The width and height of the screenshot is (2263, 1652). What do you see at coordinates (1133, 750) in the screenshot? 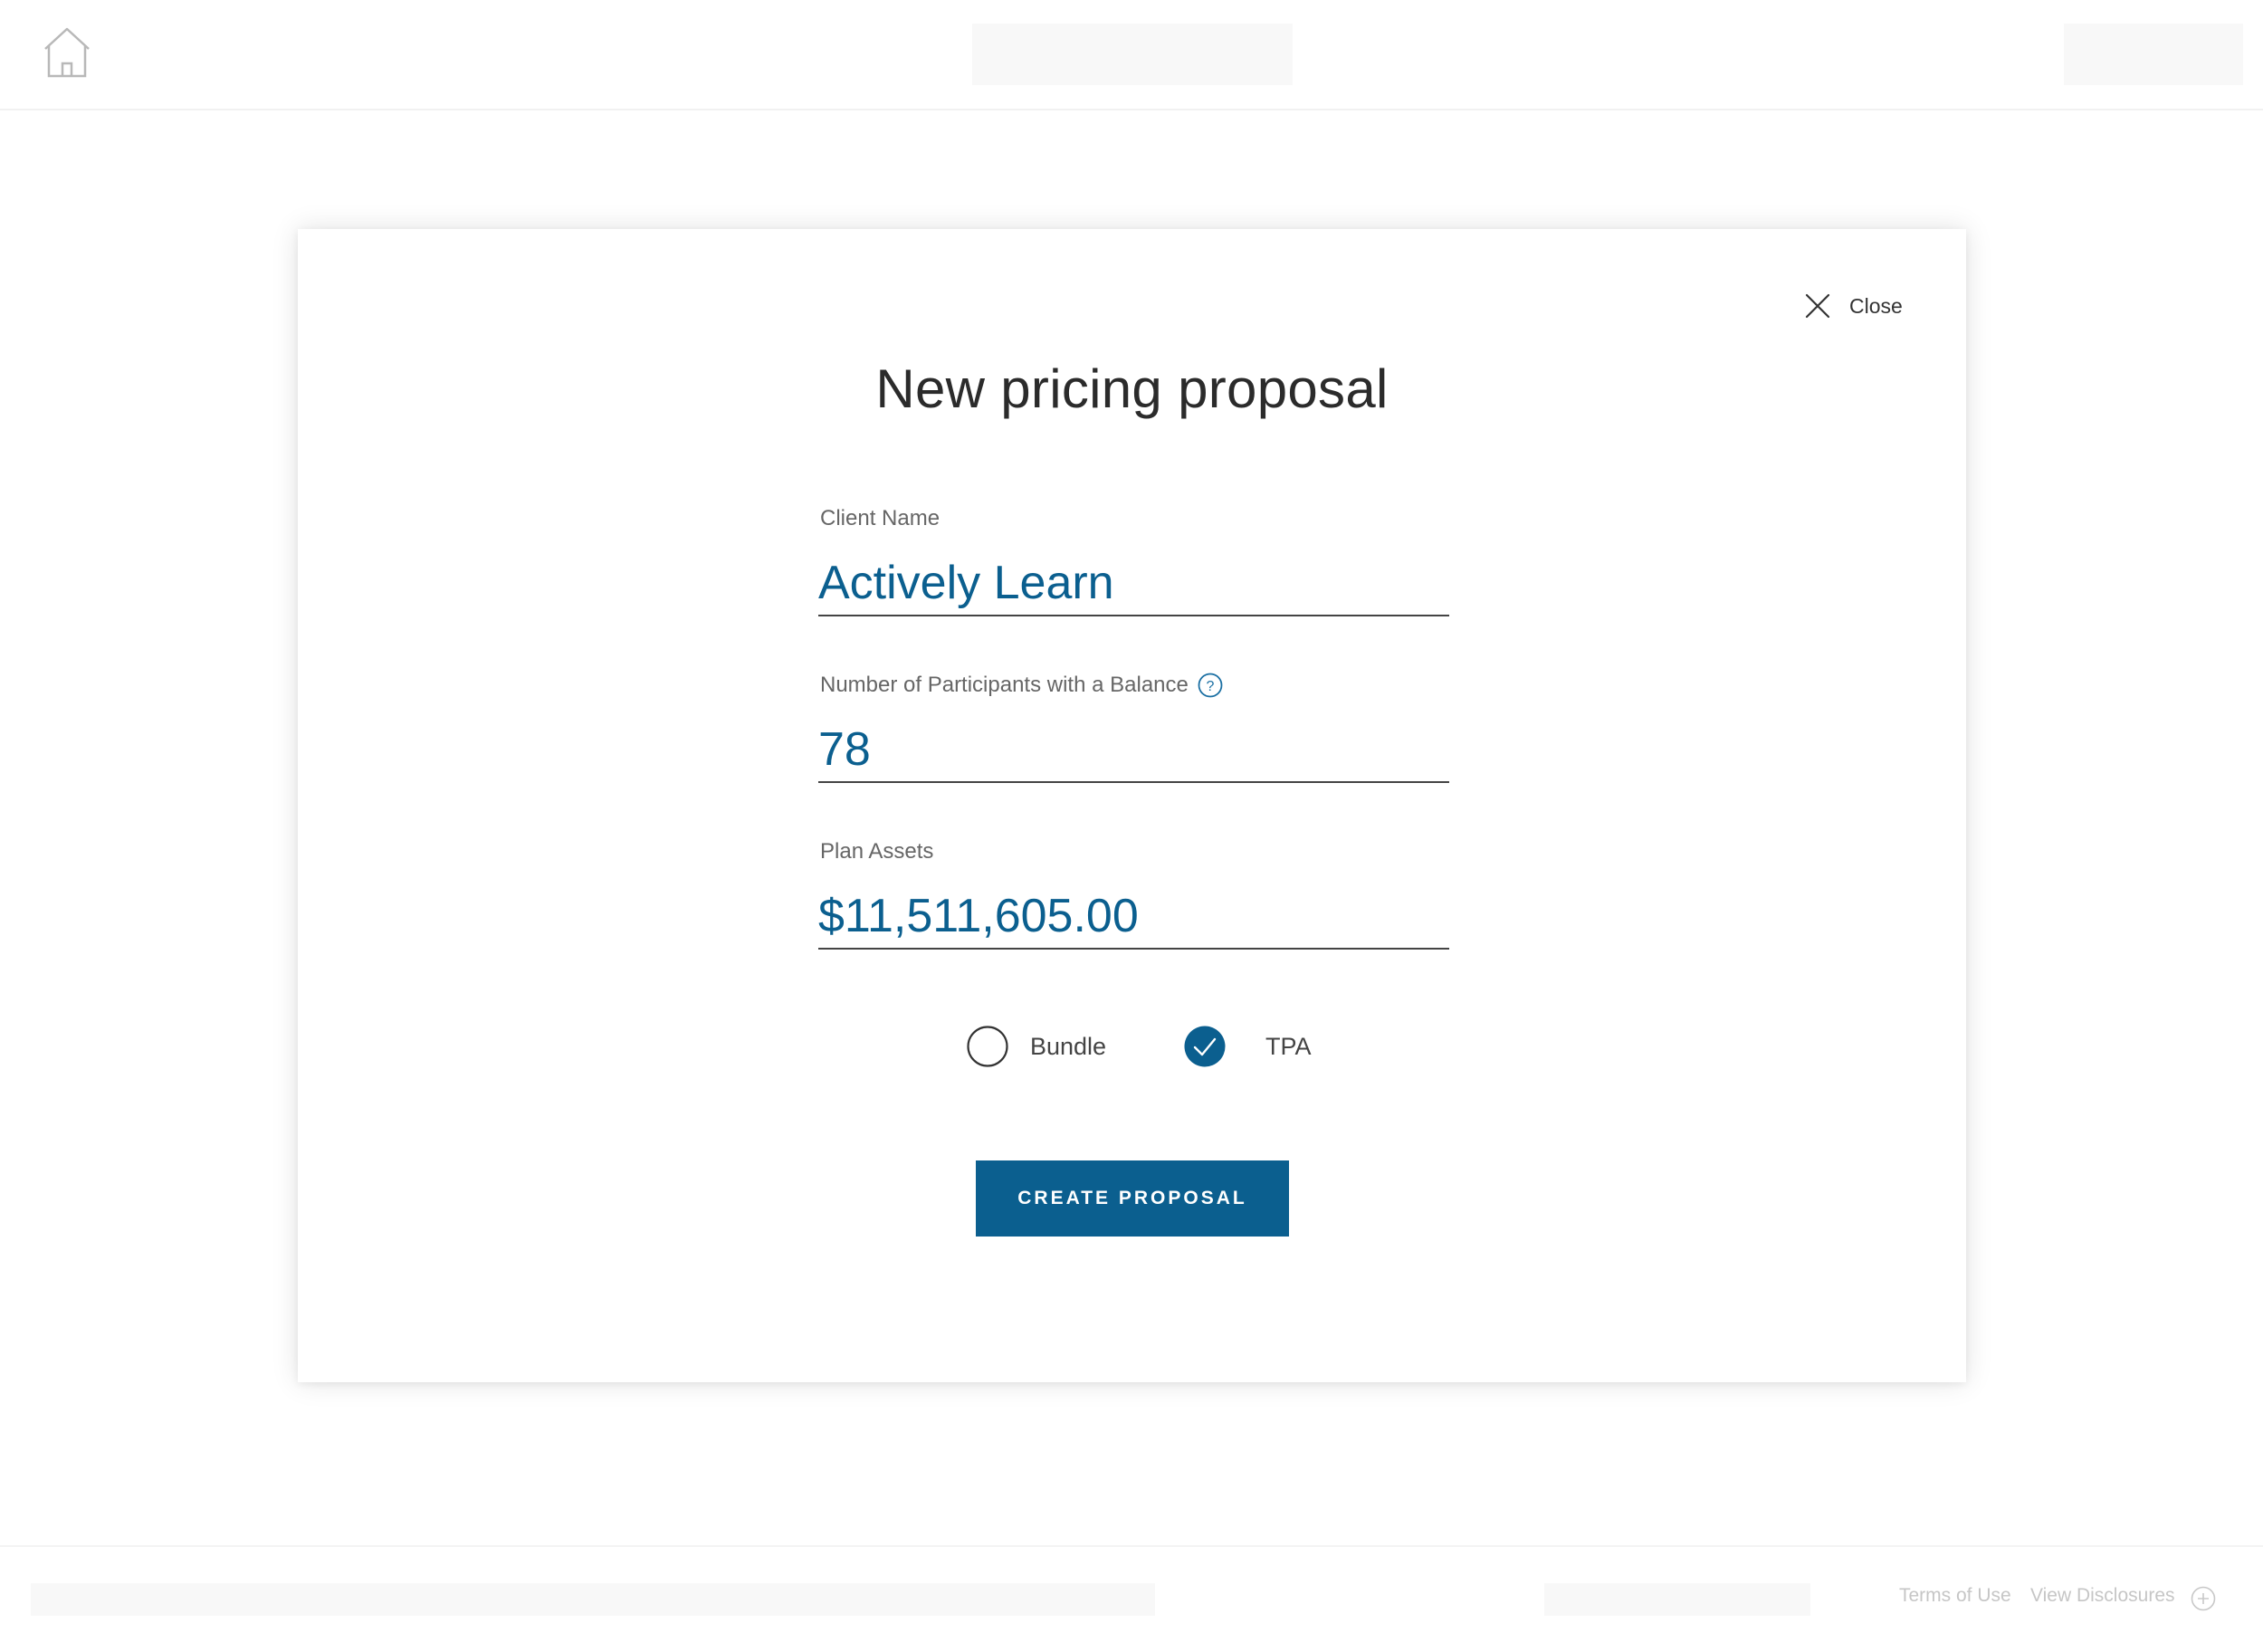
I see `participants-input` at bounding box center [1133, 750].